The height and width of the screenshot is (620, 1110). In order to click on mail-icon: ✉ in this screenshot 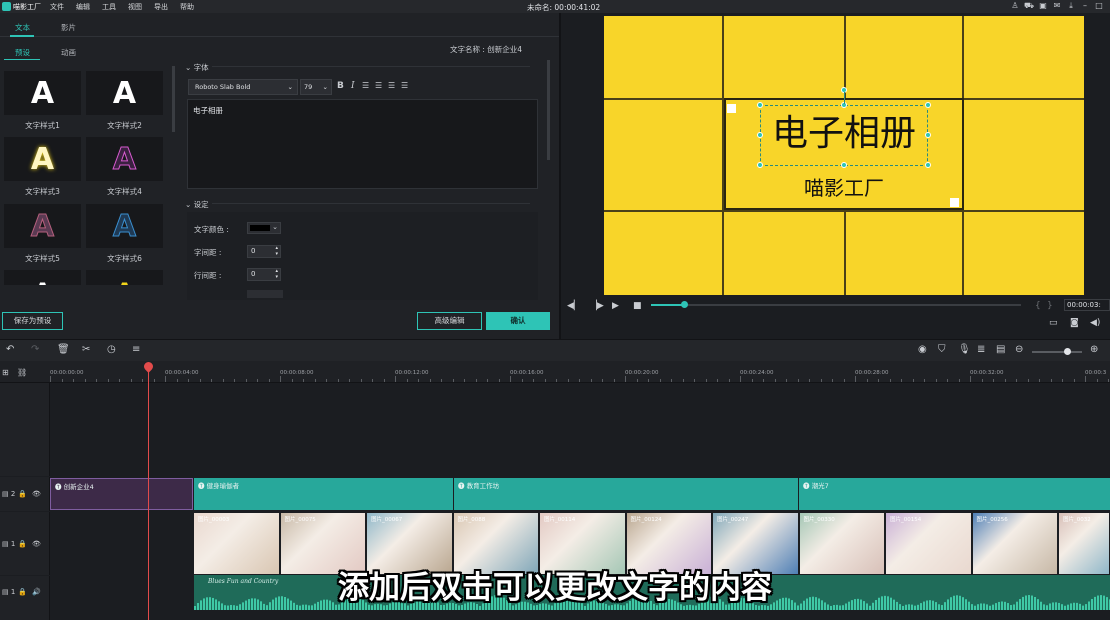, I will do `click(1057, 6)`.